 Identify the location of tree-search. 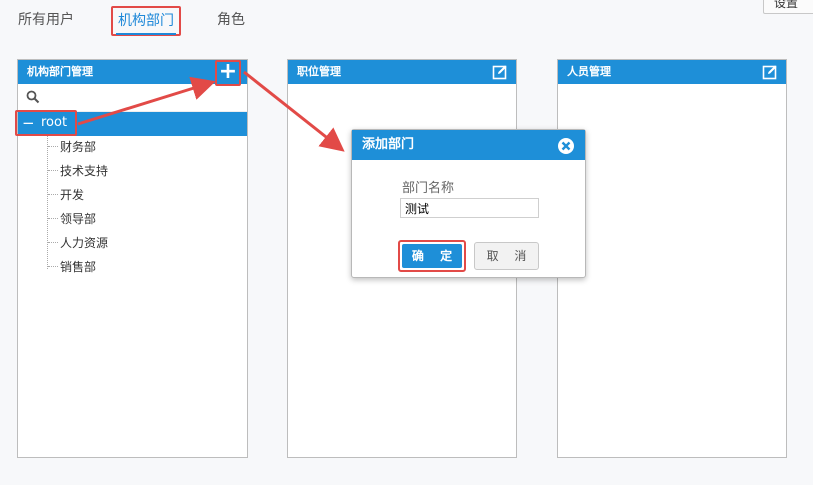
(132, 98).